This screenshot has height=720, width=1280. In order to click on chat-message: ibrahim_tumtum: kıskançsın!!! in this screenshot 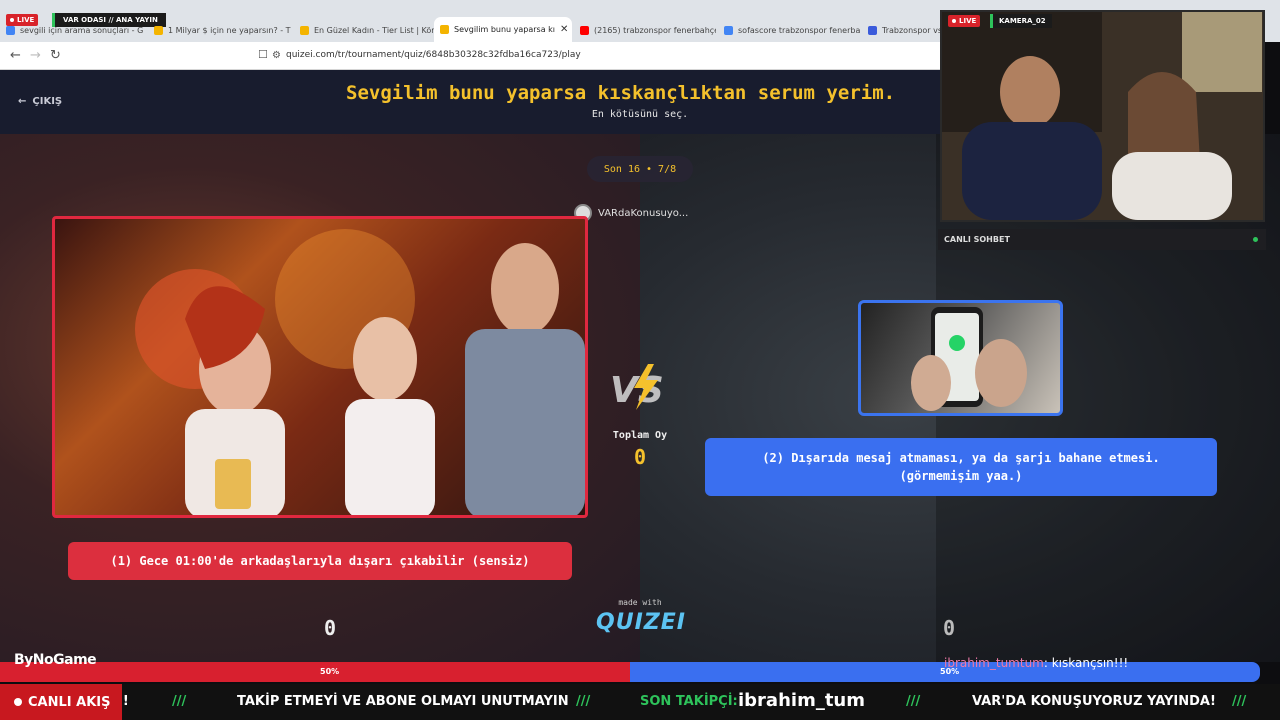, I will do `click(1036, 663)`.